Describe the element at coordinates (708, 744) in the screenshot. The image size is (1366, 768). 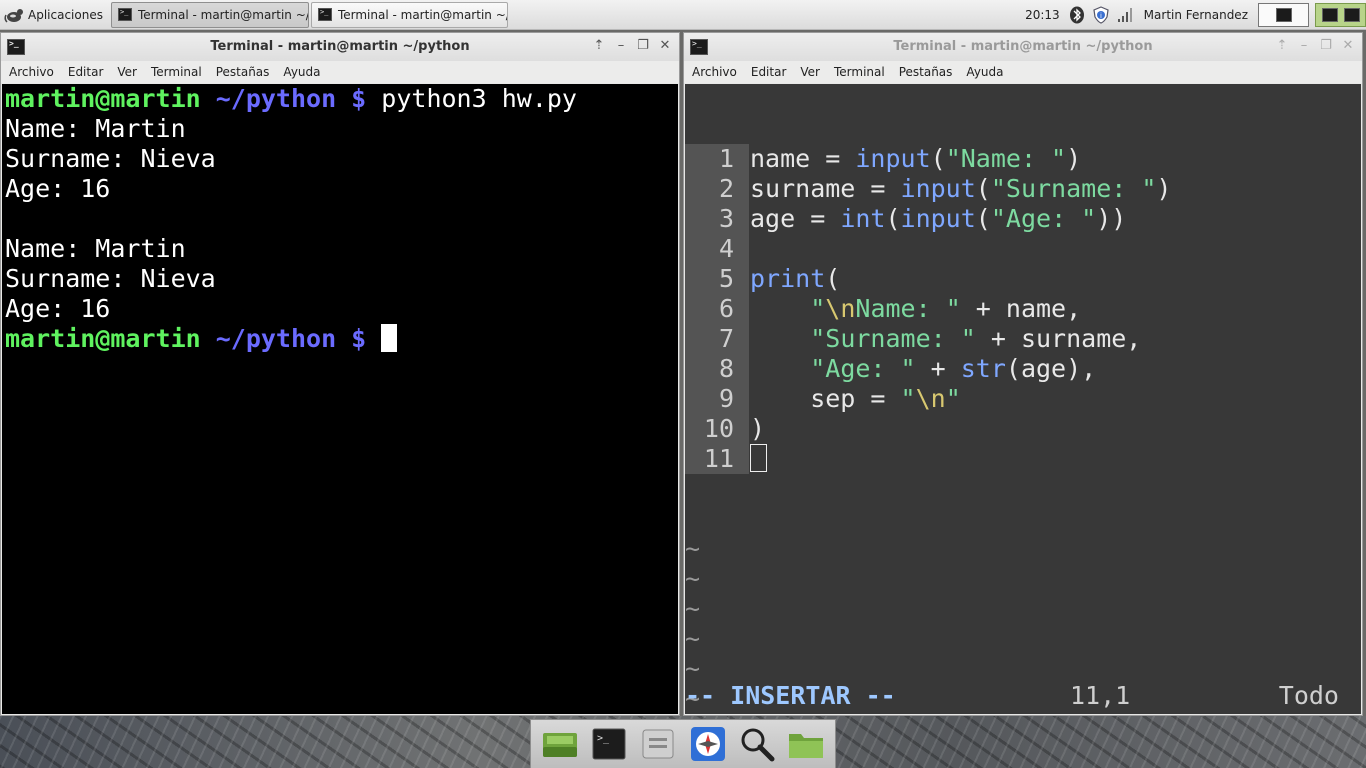
I see `dock-item-browser` at that location.